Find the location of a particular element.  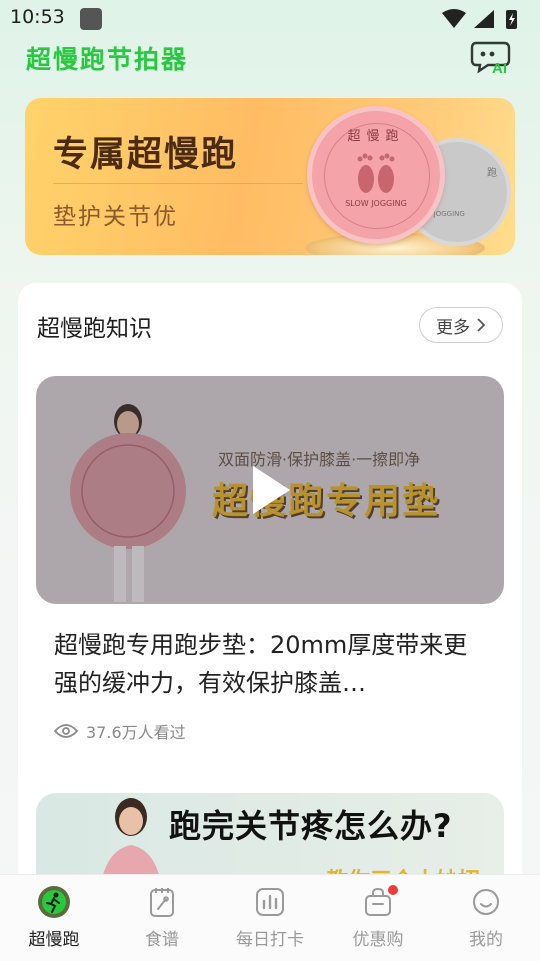

pink-mat-text: 超慢跑 is located at coordinates (376, 136).